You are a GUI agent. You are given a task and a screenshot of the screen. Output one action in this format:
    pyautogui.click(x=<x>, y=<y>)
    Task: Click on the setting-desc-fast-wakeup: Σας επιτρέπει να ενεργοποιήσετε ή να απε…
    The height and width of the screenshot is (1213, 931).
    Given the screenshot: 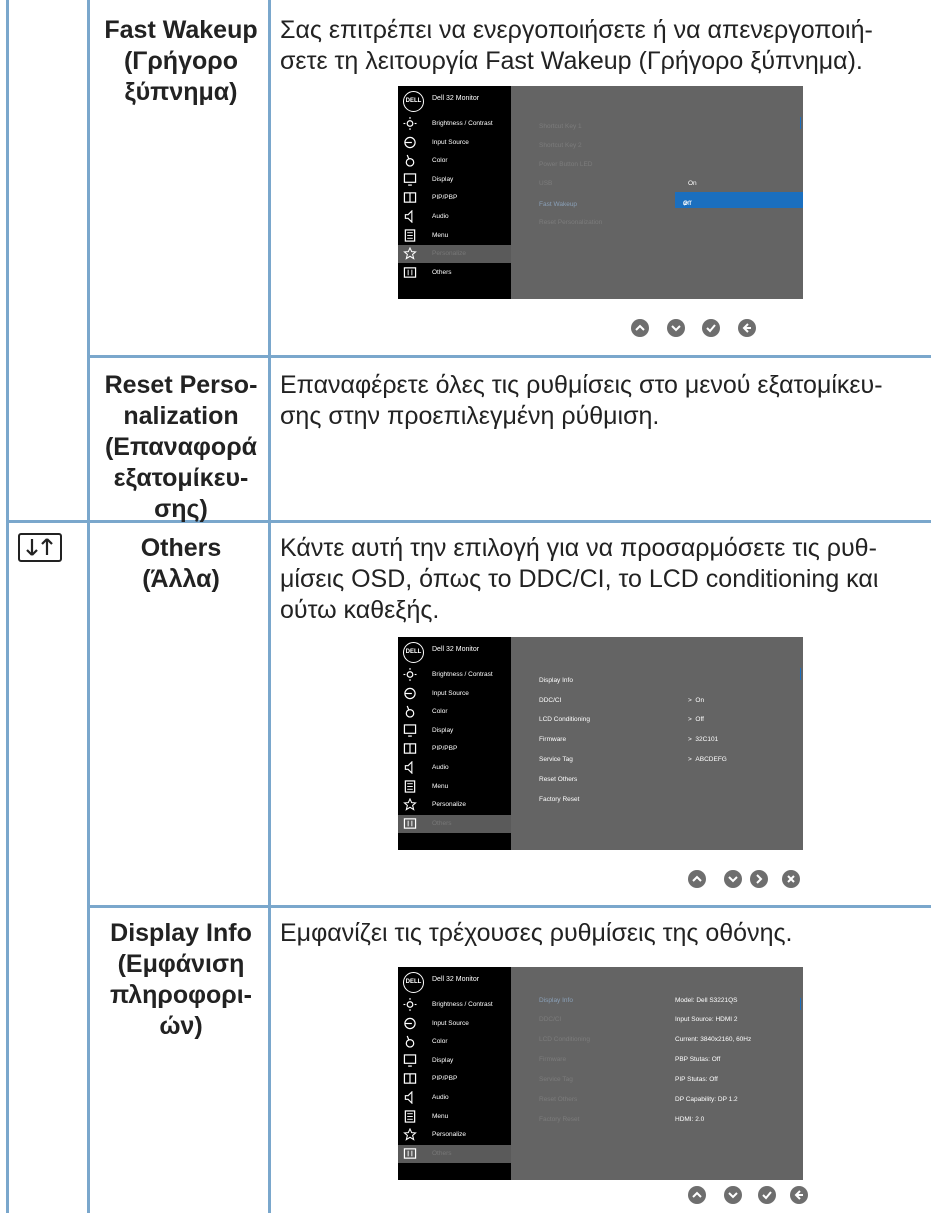 What is the action you would take?
    pyautogui.click(x=576, y=45)
    